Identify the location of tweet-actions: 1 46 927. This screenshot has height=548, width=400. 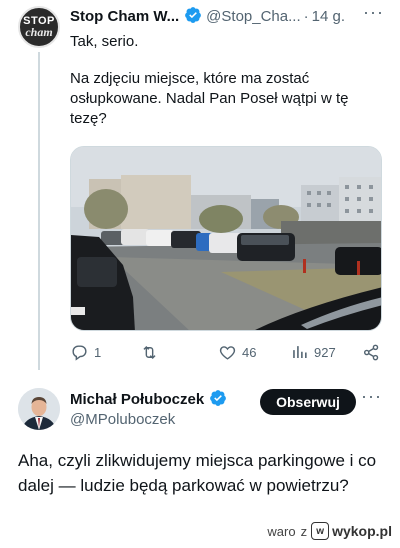
(226, 354).